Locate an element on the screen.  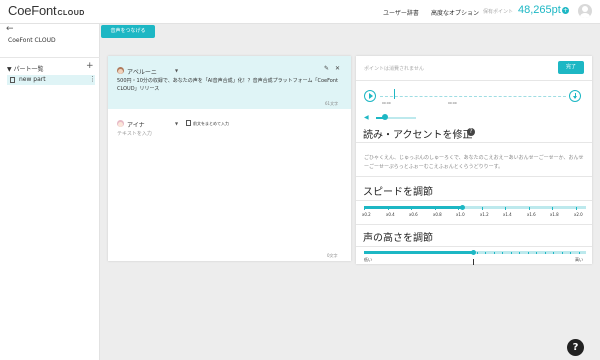
speed-tick-label: x0.6 is located at coordinates (413, 214).